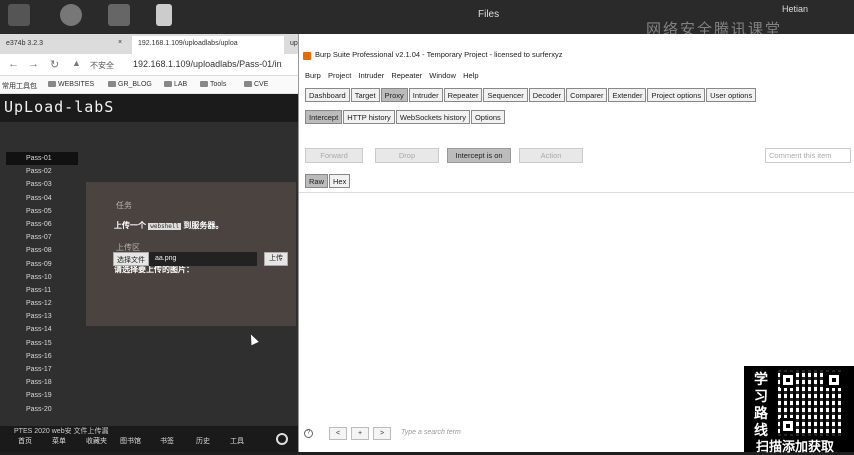  Describe the element at coordinates (394, 95) in the screenshot. I see `tab-proxy: Proxy` at that location.